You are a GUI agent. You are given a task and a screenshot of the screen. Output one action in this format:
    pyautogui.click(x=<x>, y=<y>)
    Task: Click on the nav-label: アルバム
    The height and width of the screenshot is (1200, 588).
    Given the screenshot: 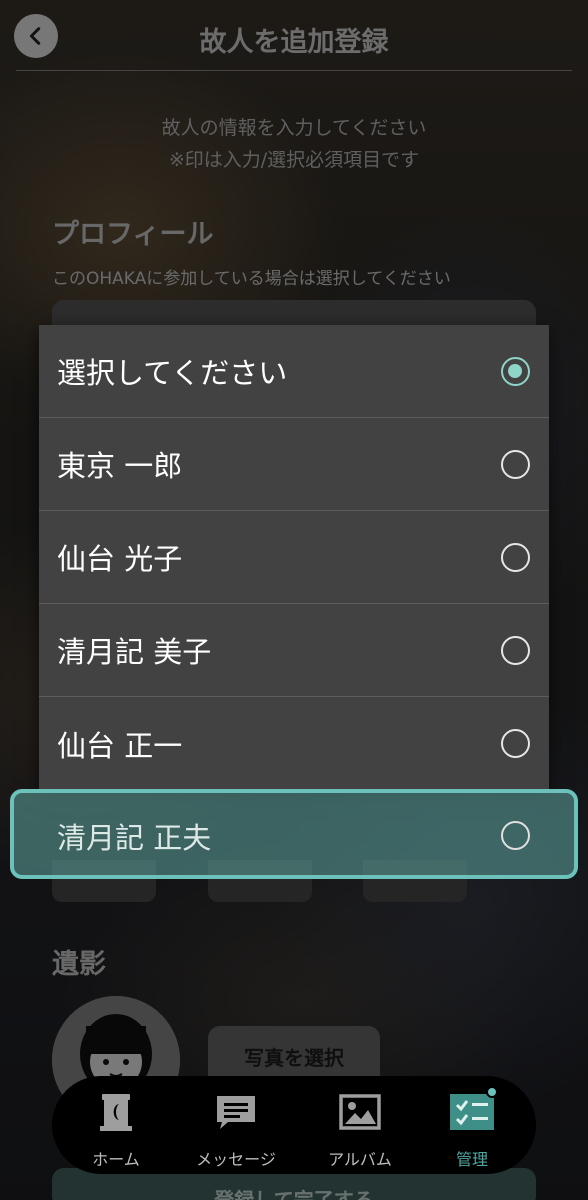 What is the action you would take?
    pyautogui.click(x=360, y=1159)
    